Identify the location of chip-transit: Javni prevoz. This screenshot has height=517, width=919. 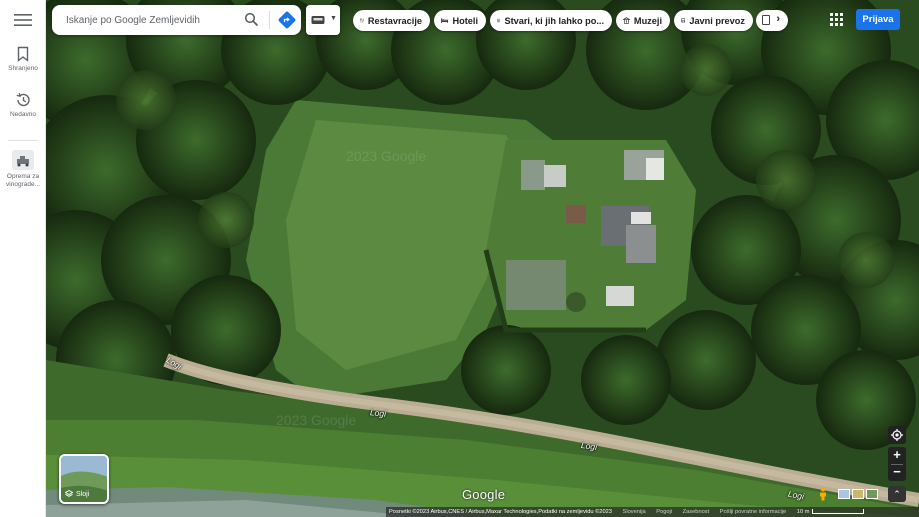
(713, 20).